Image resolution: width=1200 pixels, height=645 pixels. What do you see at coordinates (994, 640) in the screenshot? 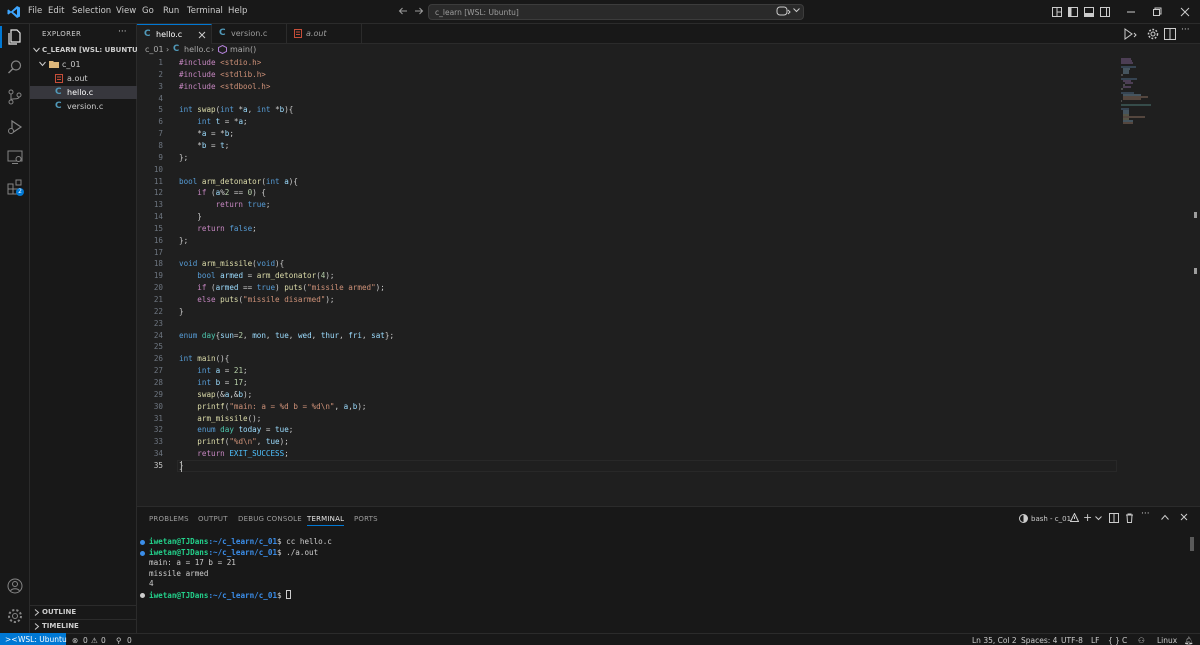
I see `cursor-position: Ln 35, Col 2` at bounding box center [994, 640].